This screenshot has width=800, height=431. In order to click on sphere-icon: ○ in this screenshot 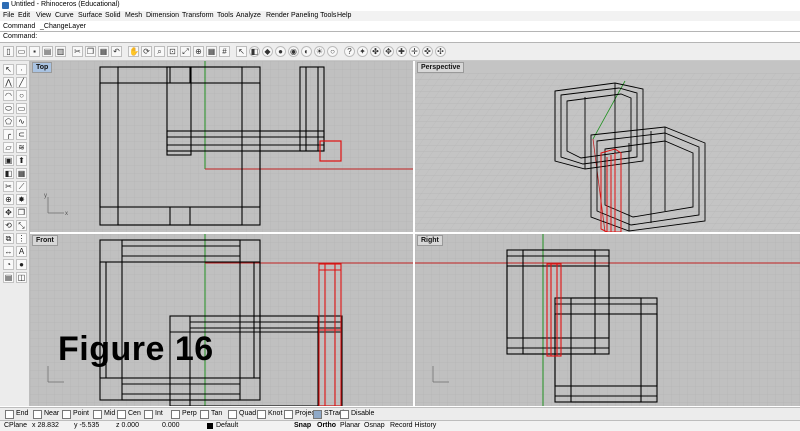, I will do `click(332, 51)`.